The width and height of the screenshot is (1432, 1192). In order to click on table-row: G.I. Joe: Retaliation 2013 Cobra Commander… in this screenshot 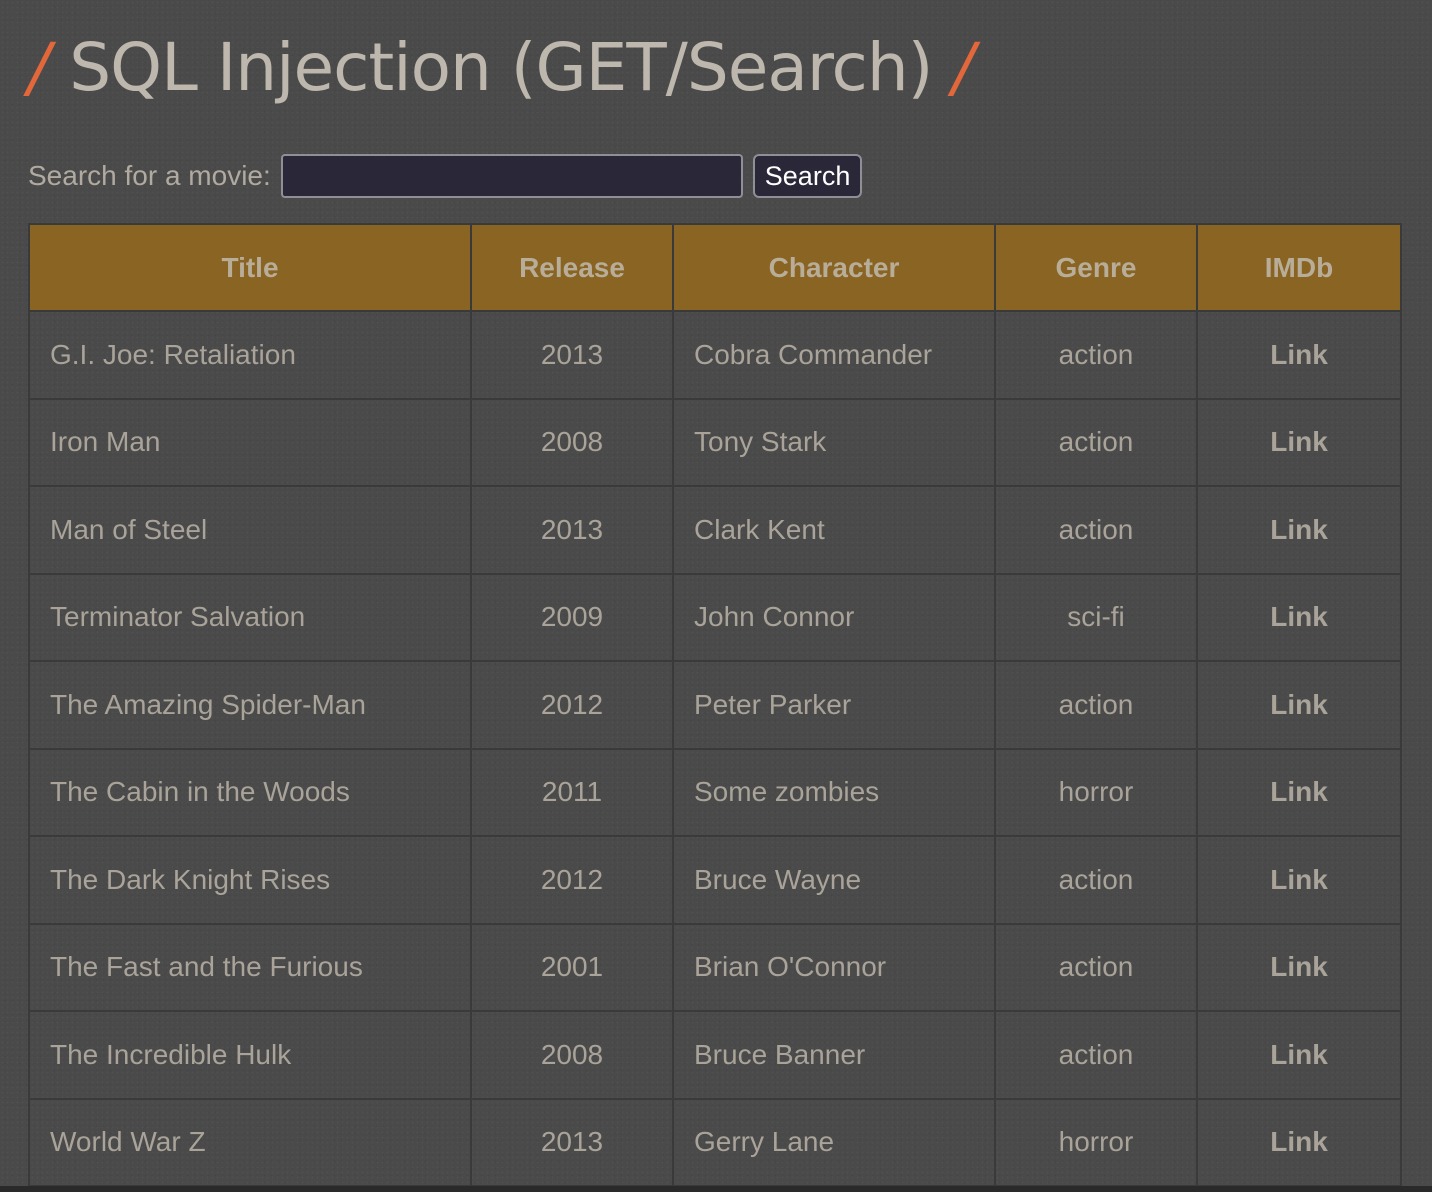, I will do `click(715, 355)`.